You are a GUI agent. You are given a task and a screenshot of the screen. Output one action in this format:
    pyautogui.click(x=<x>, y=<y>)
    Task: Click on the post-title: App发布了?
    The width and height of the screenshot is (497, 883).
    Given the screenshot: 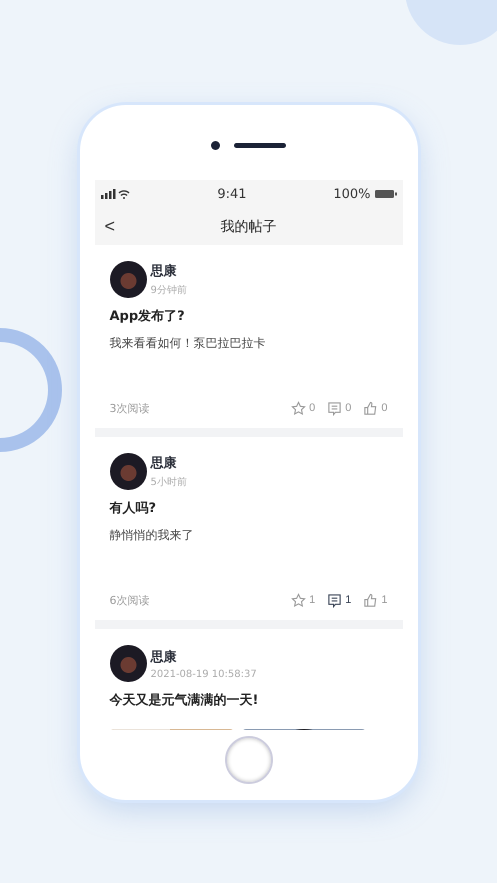 What is the action you would take?
    pyautogui.click(x=148, y=316)
    